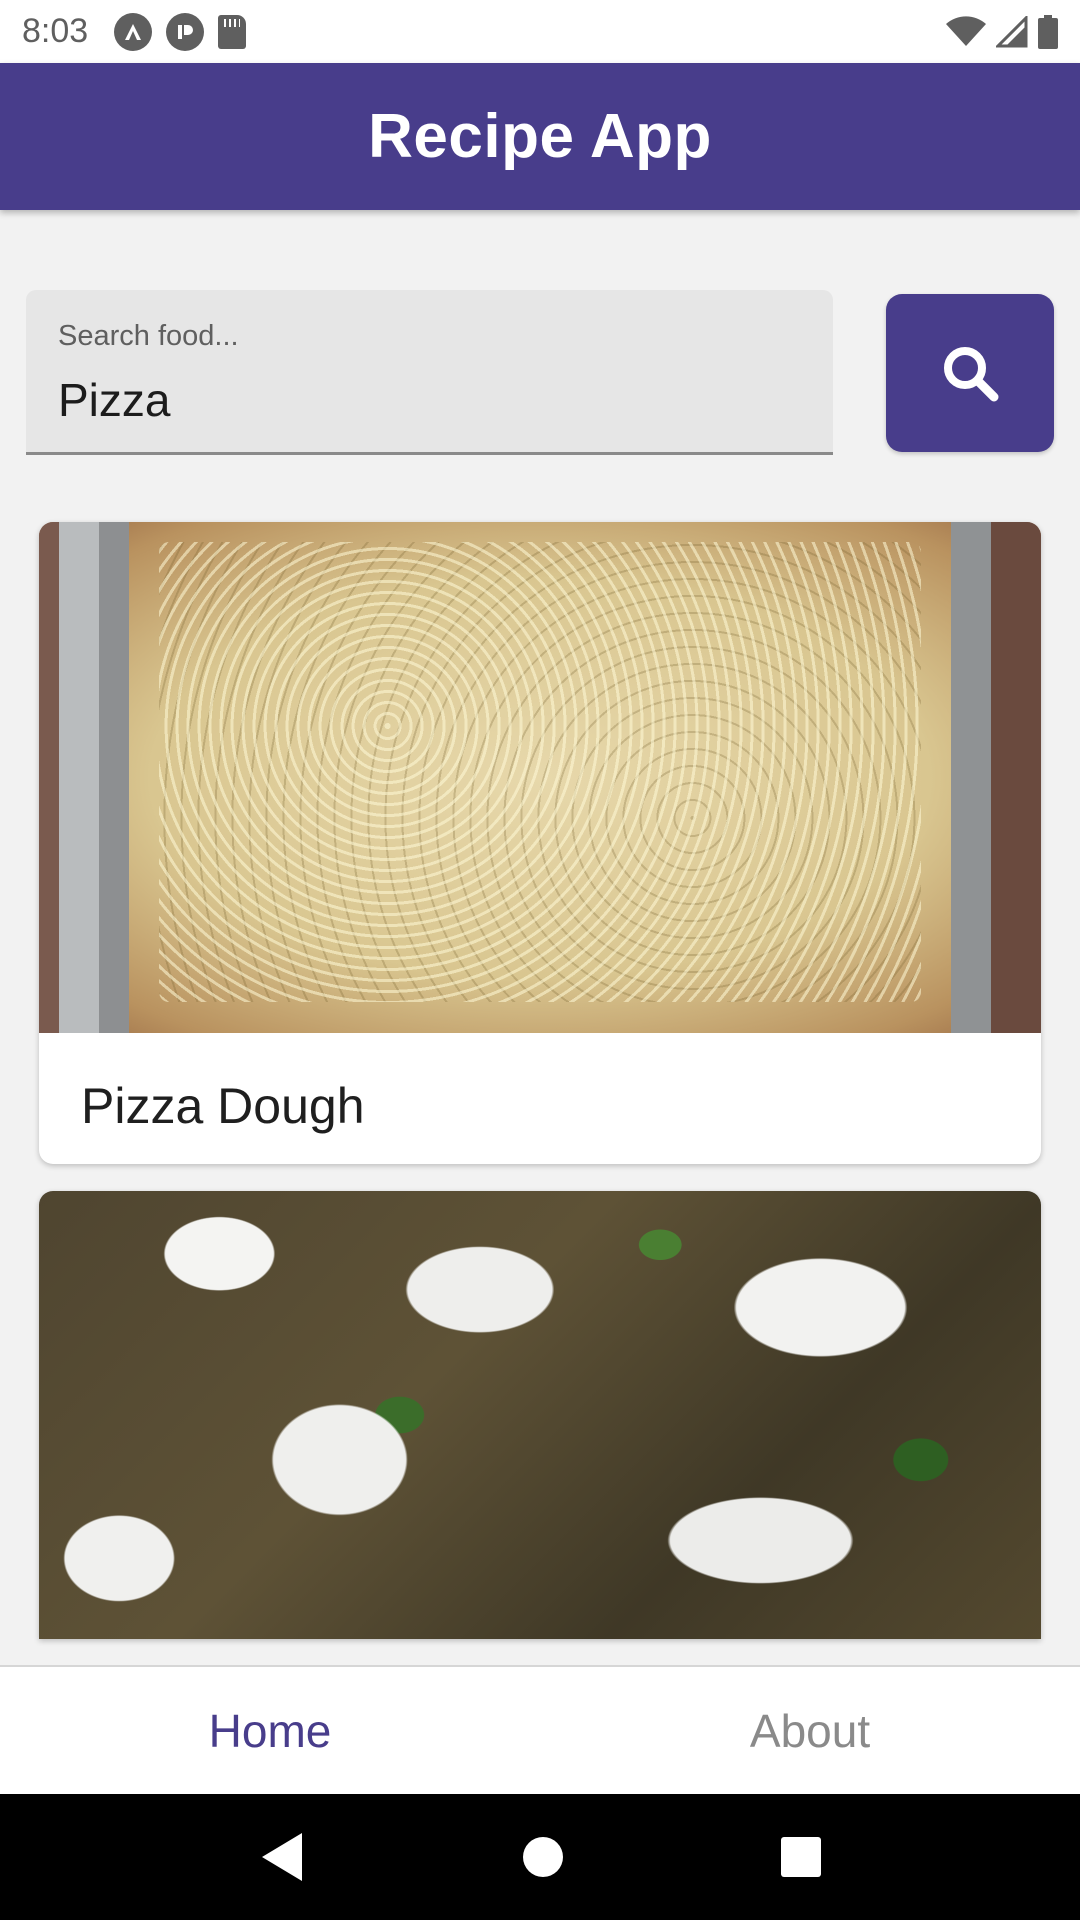  What do you see at coordinates (55, 31) in the screenshot?
I see `status-time: 8:03` at bounding box center [55, 31].